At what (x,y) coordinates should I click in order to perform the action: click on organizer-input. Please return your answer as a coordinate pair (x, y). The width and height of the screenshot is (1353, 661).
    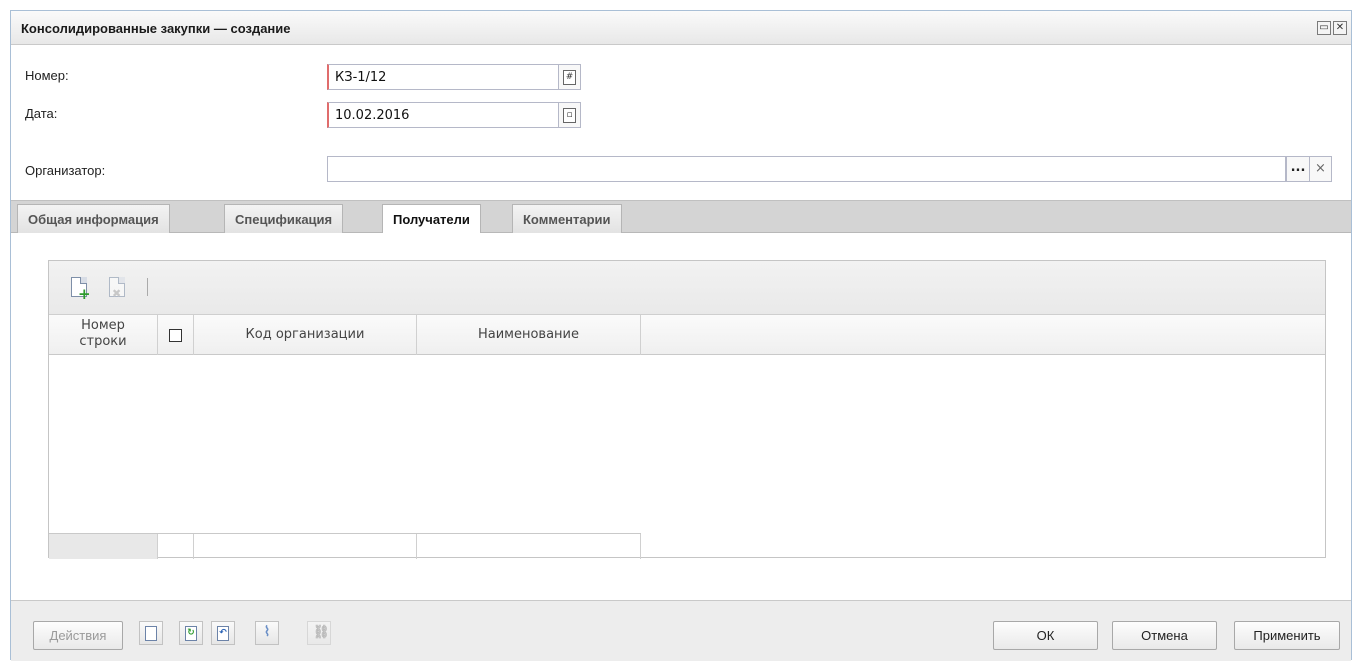
    Looking at the image, I should click on (806, 169).